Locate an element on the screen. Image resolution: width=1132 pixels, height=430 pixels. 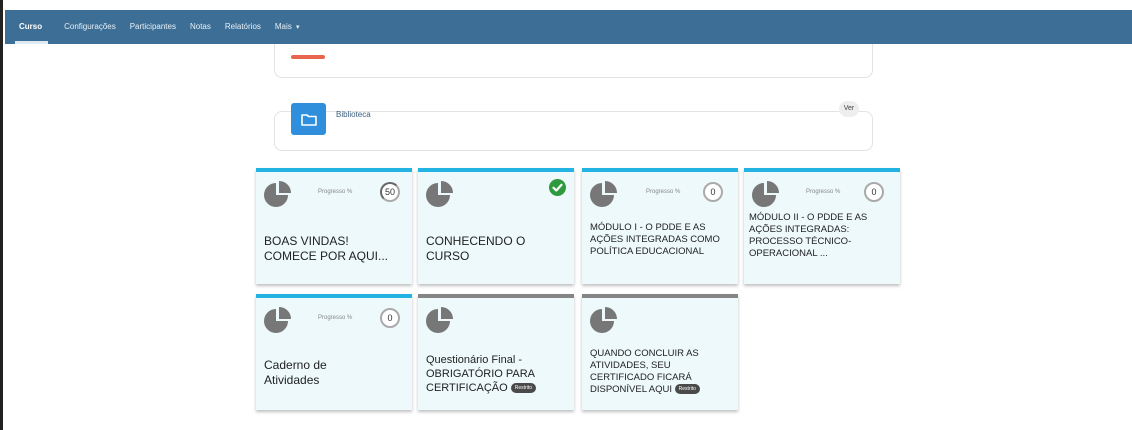
view-button: Ver is located at coordinates (849, 109).